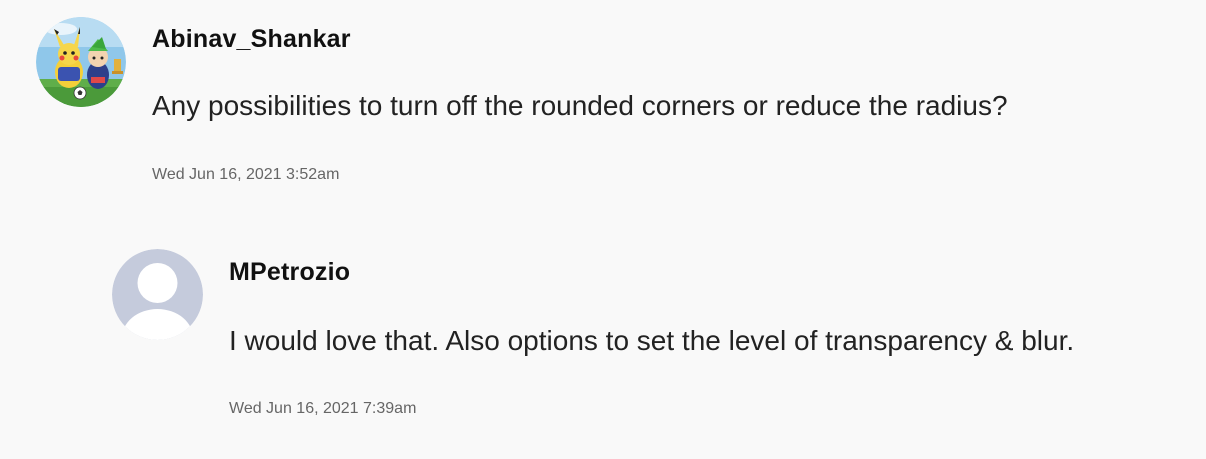 This screenshot has width=1206, height=459. I want to click on username: Abinav_Shankar, so click(251, 39).